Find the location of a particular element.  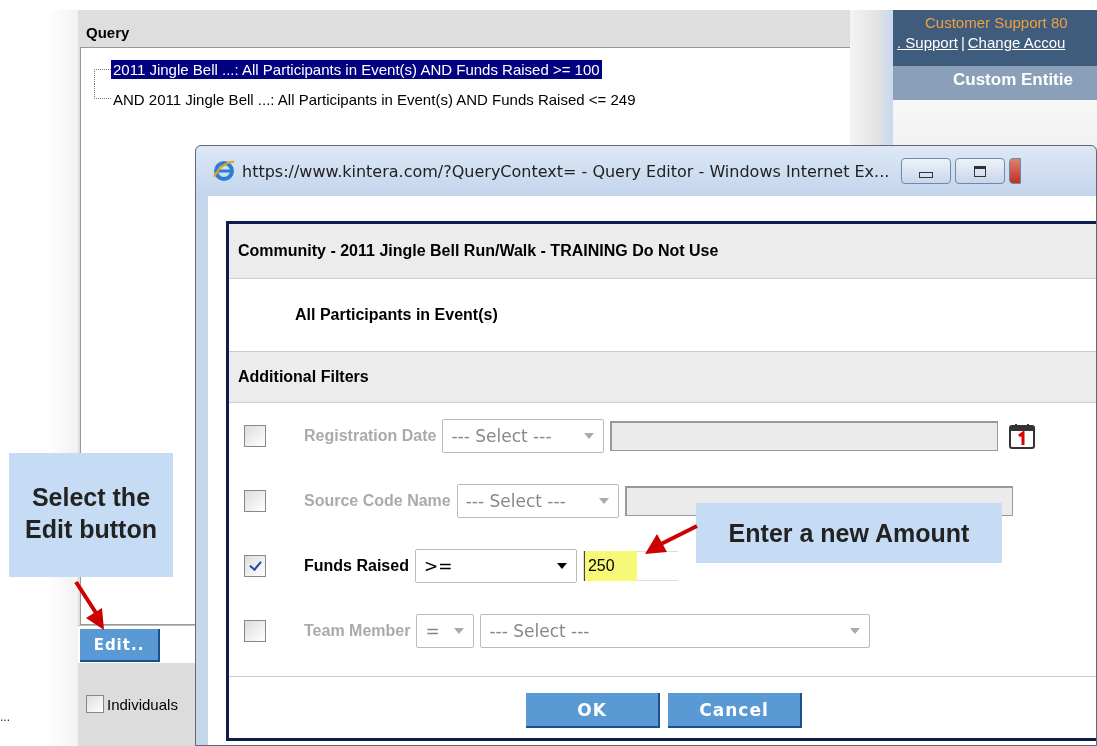

tree-item: 2011 Jingle Bell ...: All Participants in Event(s) AND Funds Raised >= 100 is located at coordinates (356, 69).